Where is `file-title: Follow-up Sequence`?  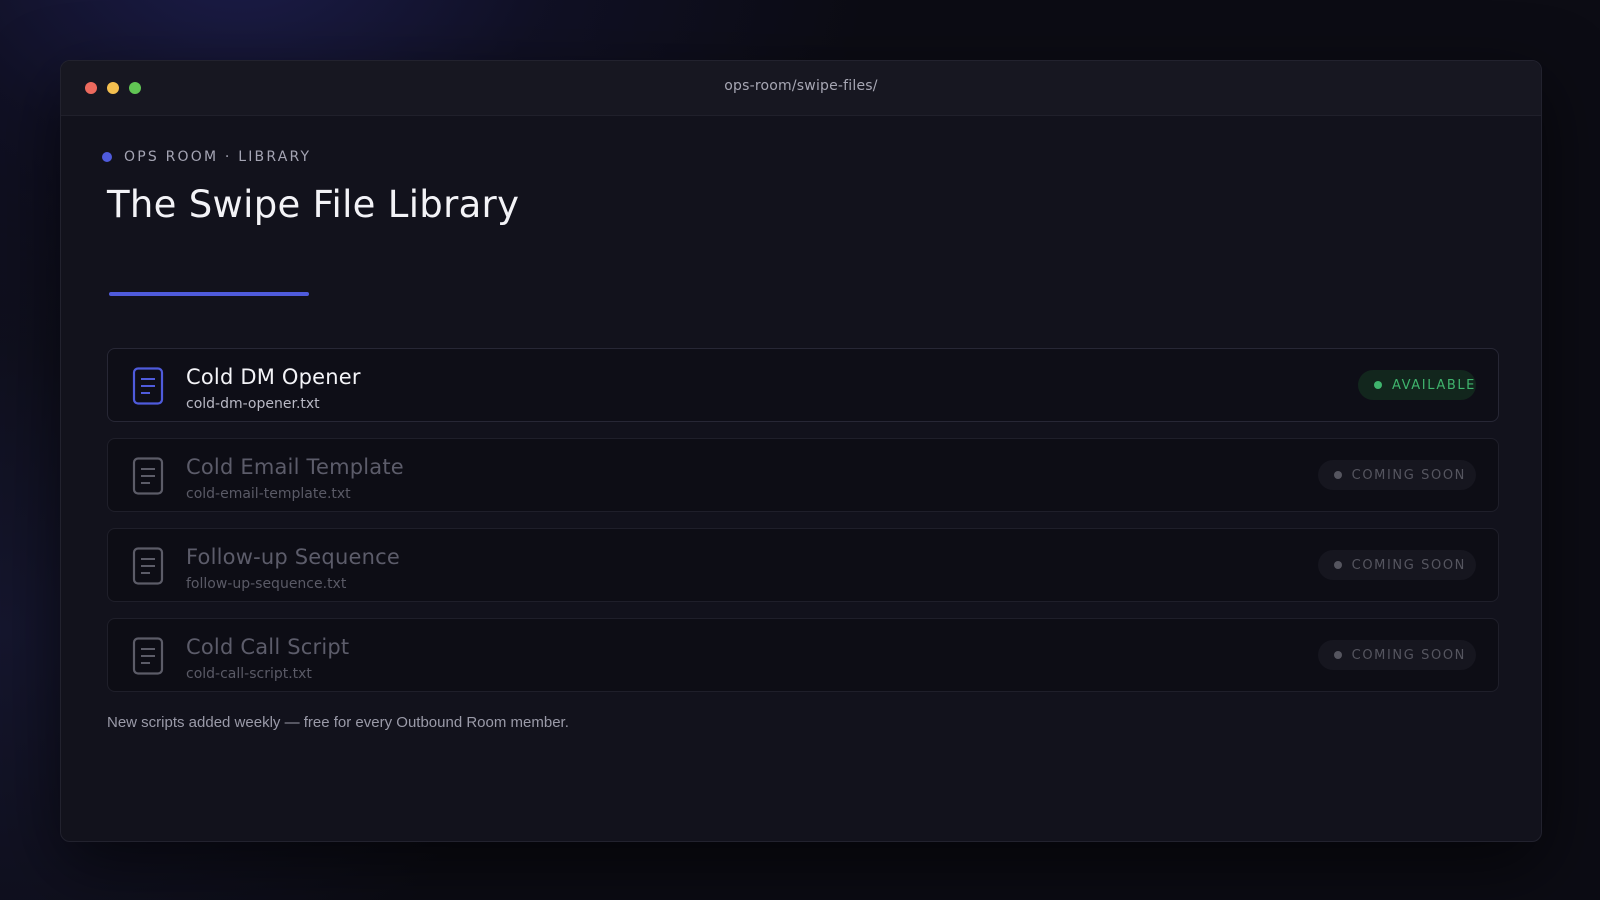
file-title: Follow-up Sequence is located at coordinates (293, 557).